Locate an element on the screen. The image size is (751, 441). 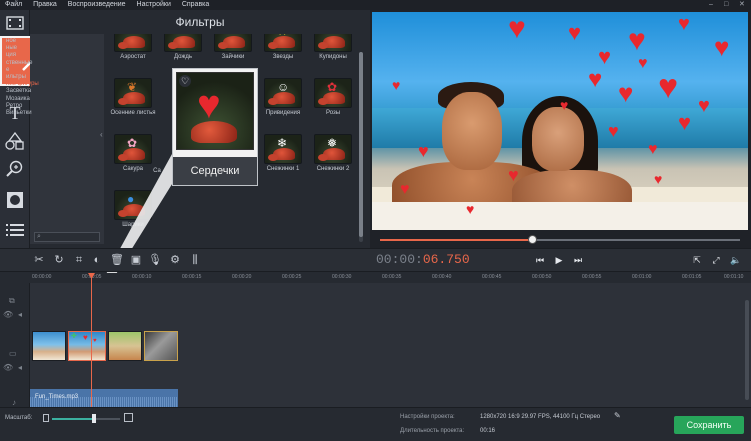
preview-label: Сердечки is located at coordinates (215, 171).